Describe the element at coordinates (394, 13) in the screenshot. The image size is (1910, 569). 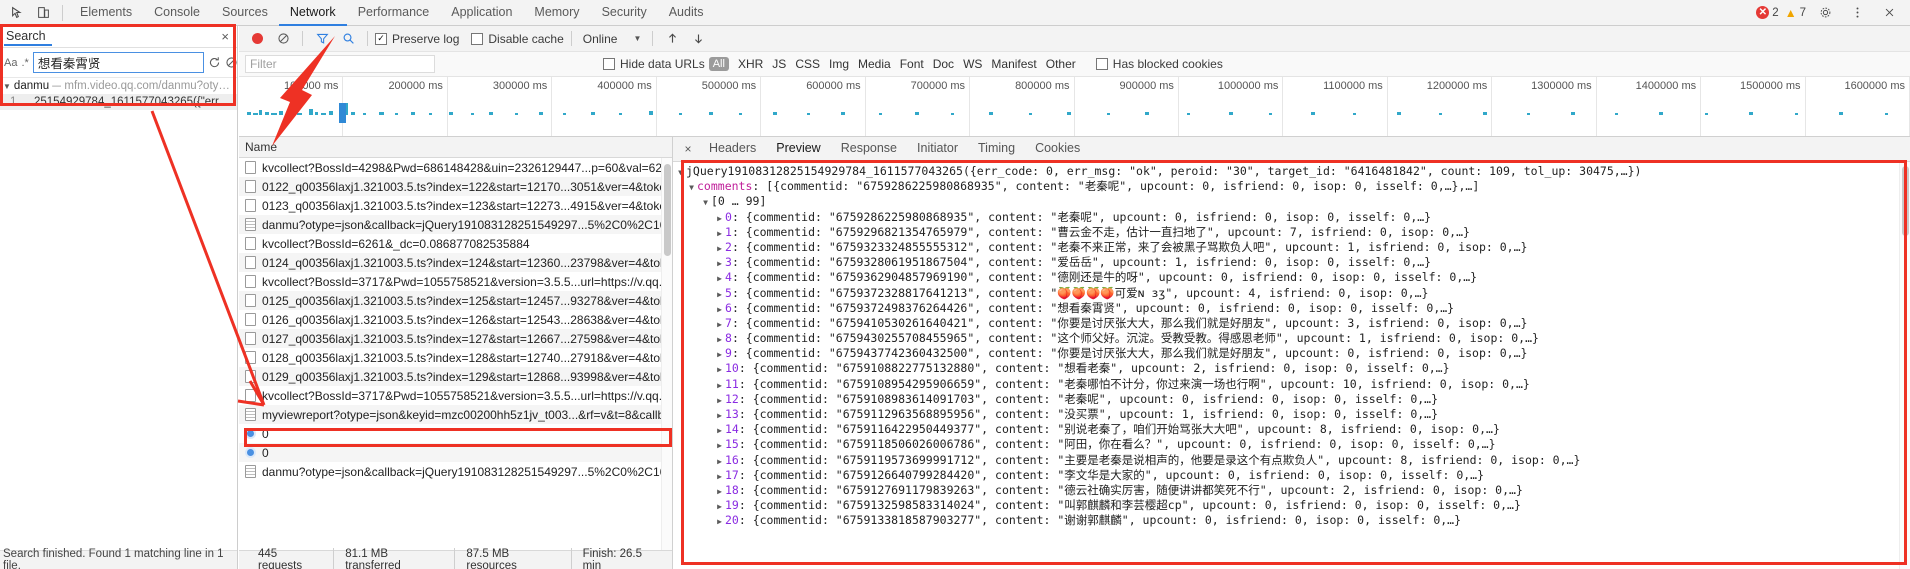
I see `tab-performance: Performance` at that location.